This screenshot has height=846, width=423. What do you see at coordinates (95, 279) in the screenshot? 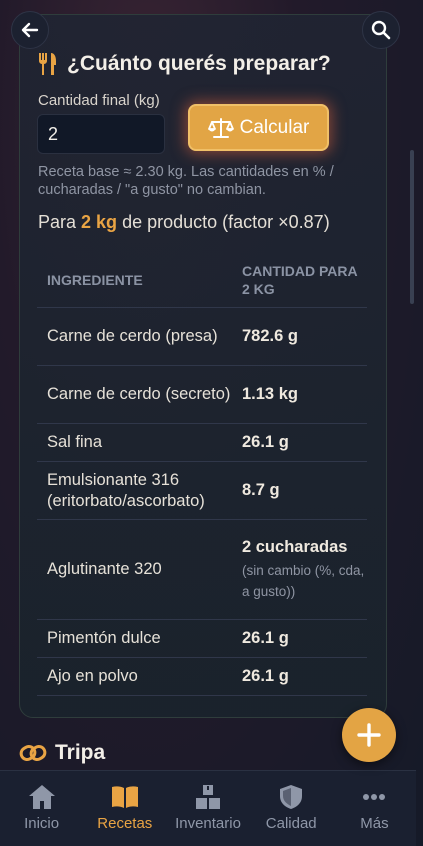
I see `header-ingredient: INGREDIENTE` at bounding box center [95, 279].